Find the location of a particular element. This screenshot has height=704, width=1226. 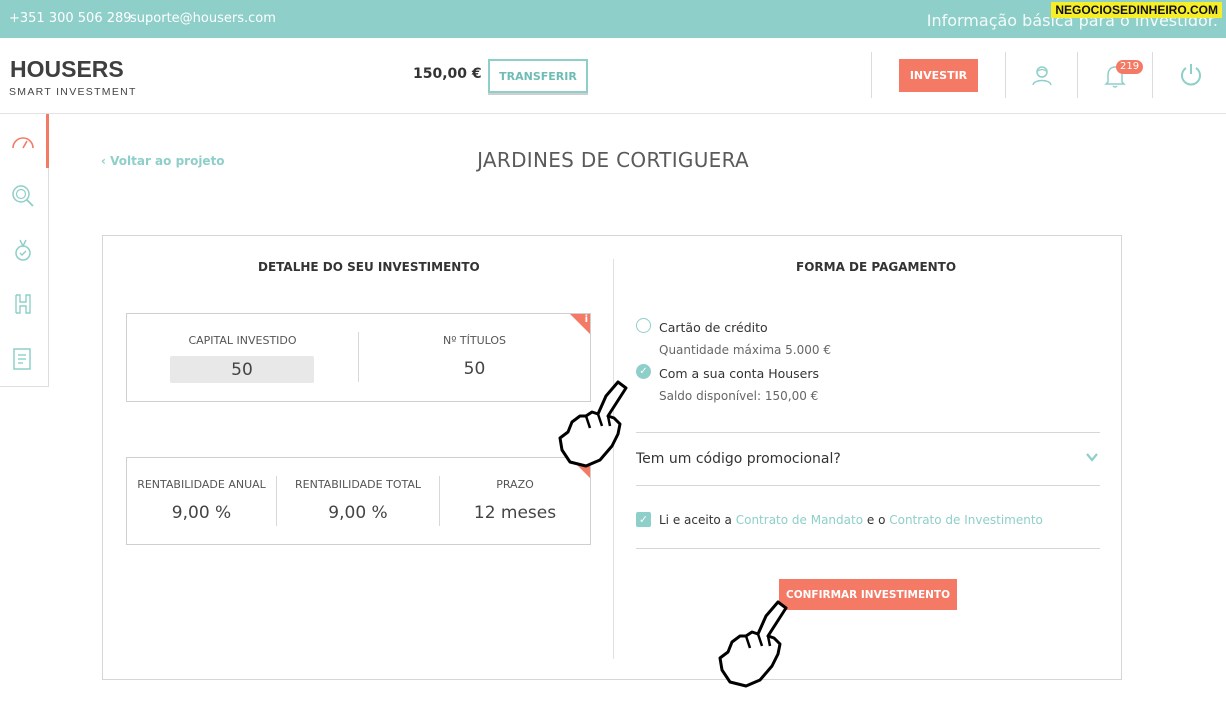

annual-return-value: 9,00 % is located at coordinates (201, 513).